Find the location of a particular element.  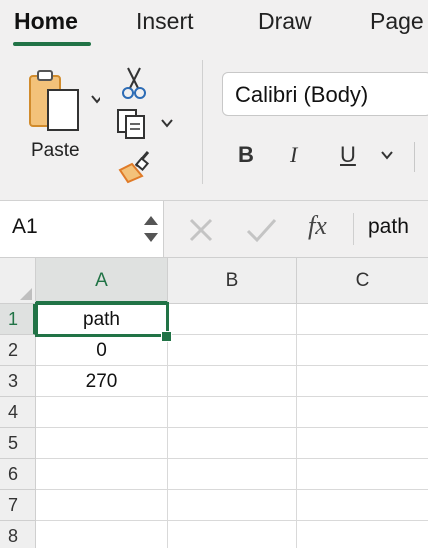

cell-c2 is located at coordinates (362, 350).